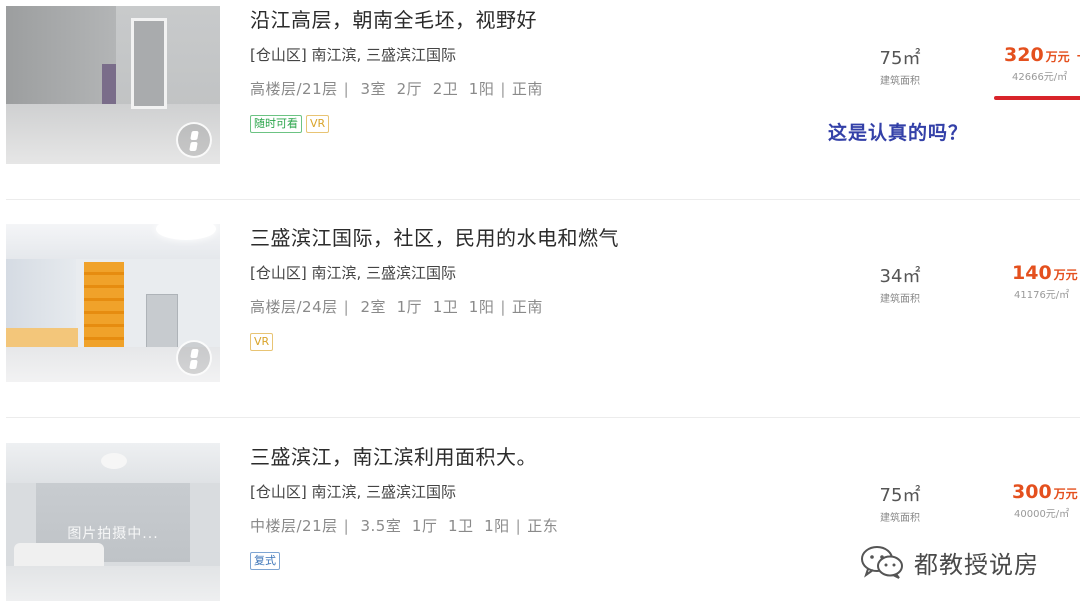  Describe the element at coordinates (114, 461) in the screenshot. I see `thumb-chandelier` at that location.